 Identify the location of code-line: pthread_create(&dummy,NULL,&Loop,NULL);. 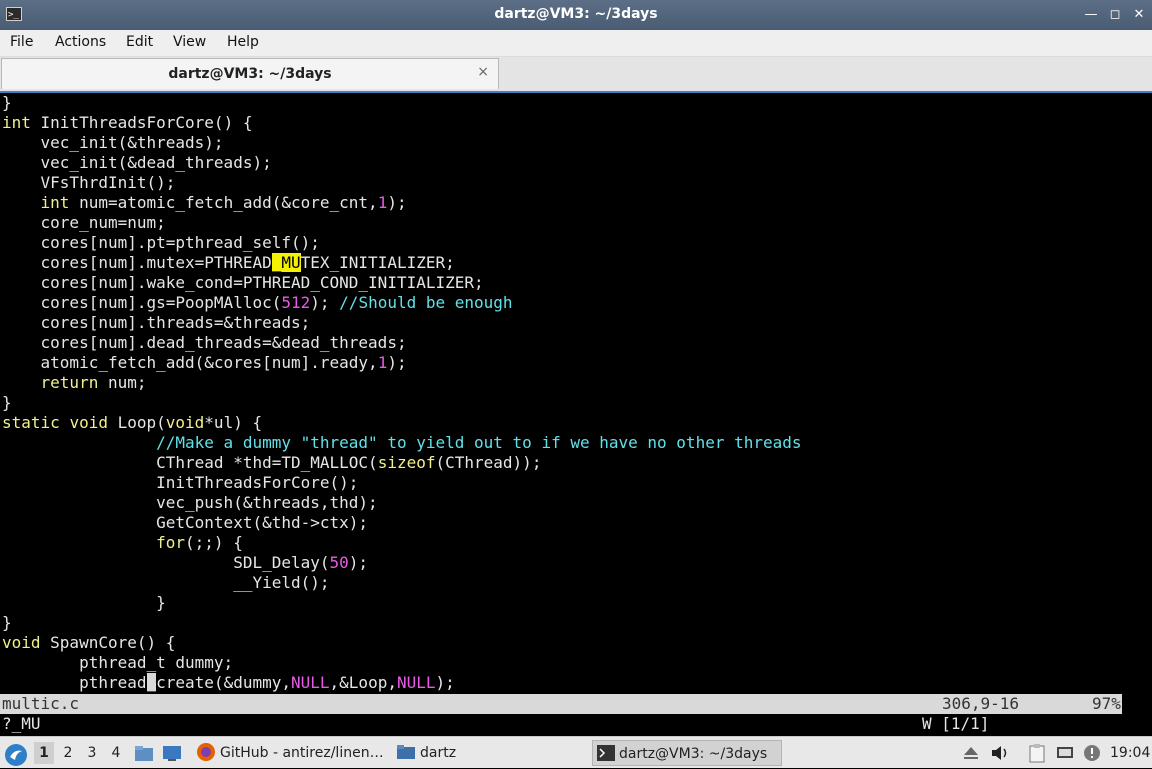
(402, 683).